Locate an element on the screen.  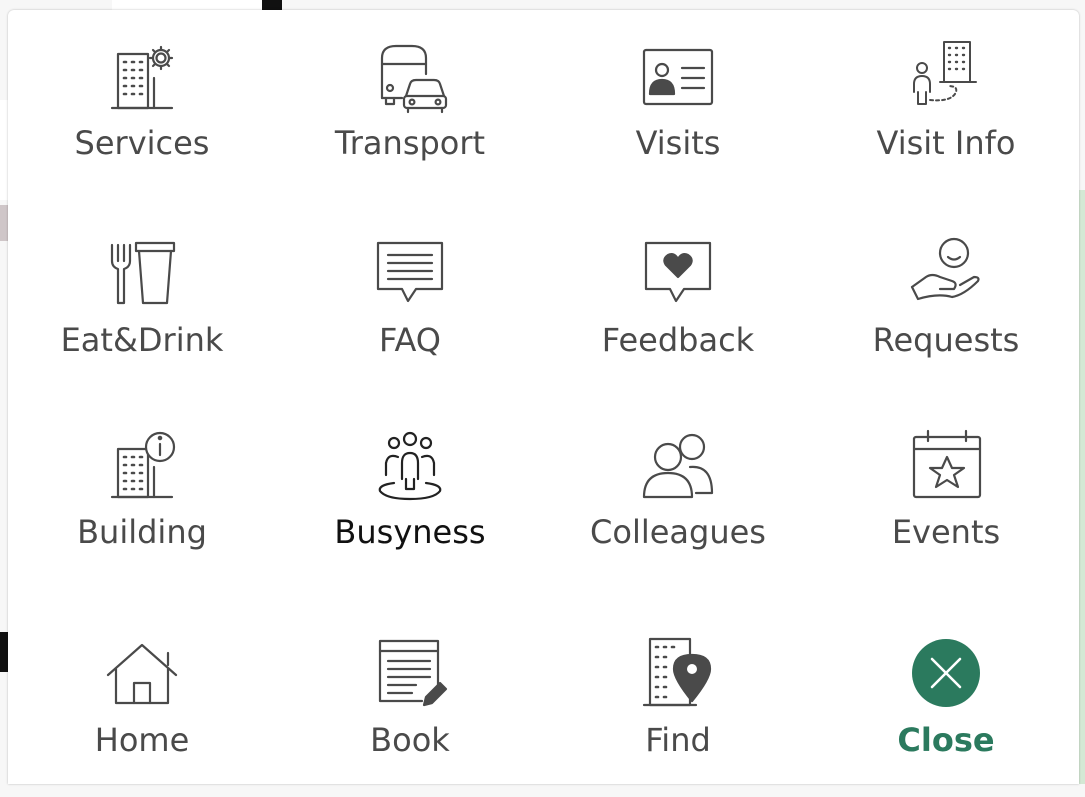
crowd-icon is located at coordinates (410, 465).